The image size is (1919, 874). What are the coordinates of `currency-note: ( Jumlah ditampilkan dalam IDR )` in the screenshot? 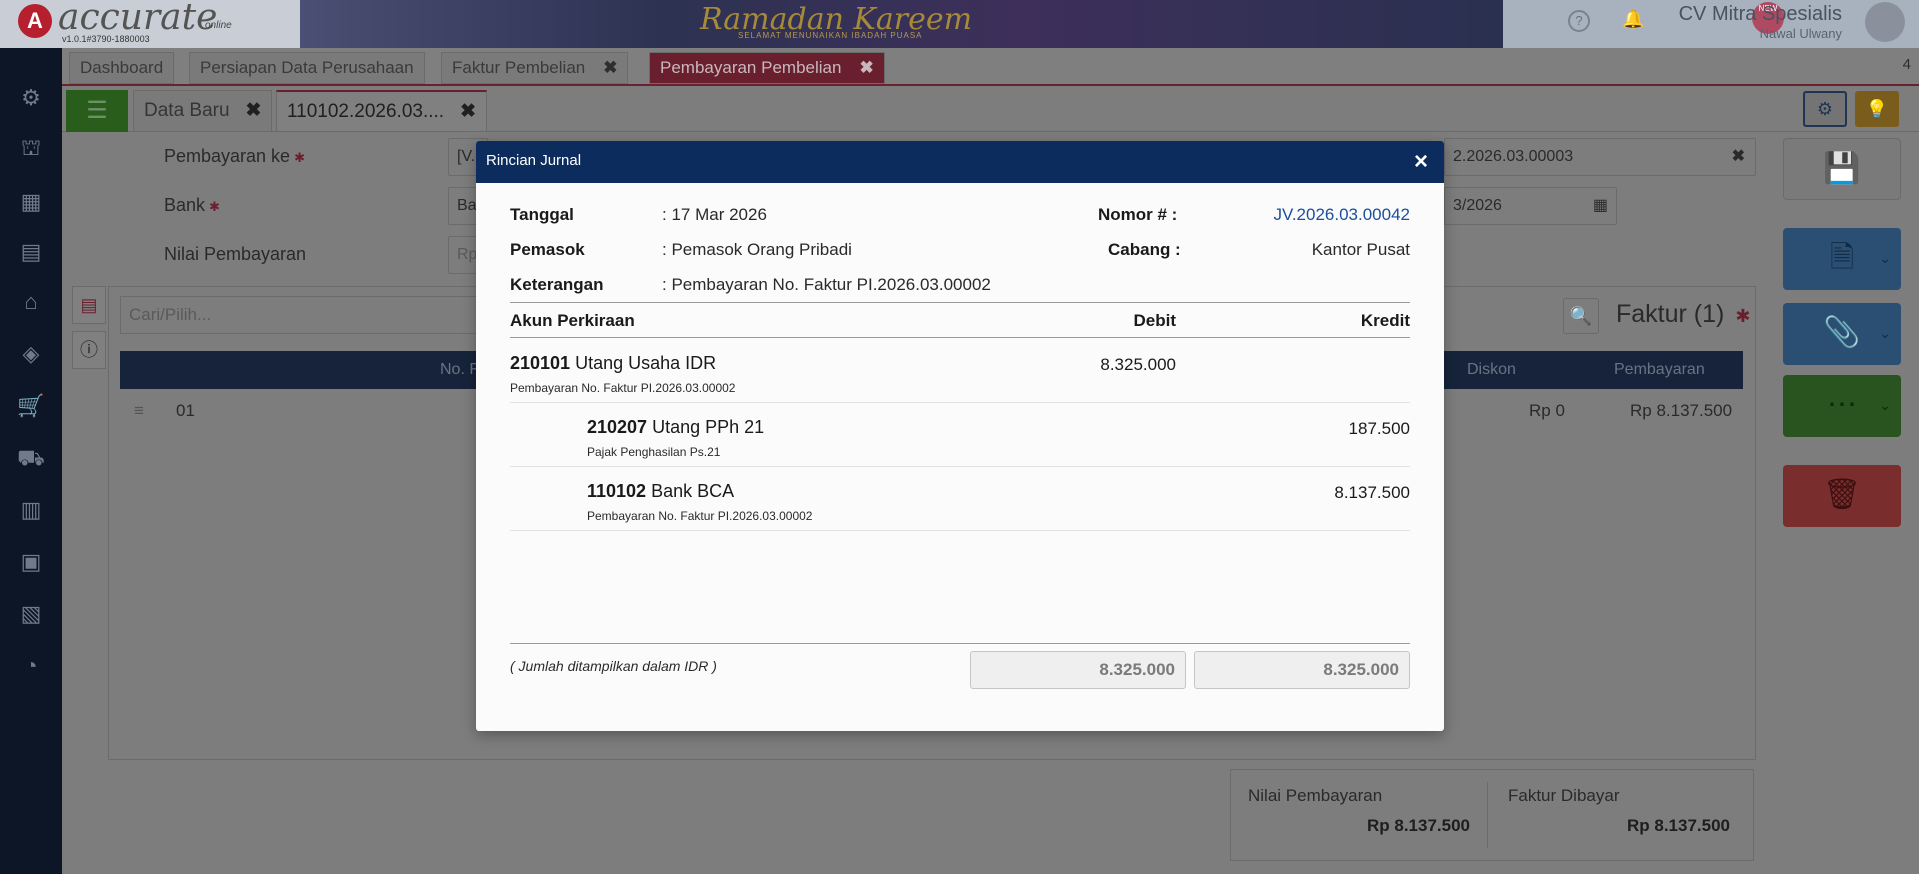 It's located at (613, 666).